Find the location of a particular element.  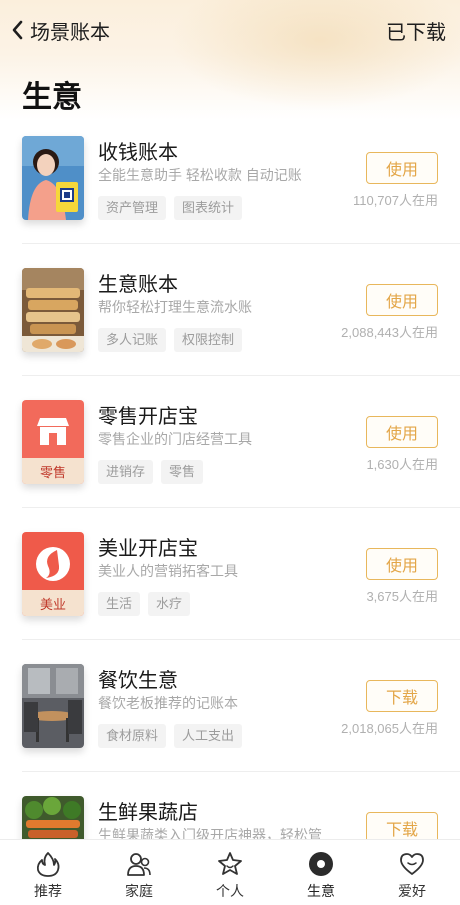

bottom-tab-bar: 推荐 家庭 个人 生意 爱好 is located at coordinates (230, 872).